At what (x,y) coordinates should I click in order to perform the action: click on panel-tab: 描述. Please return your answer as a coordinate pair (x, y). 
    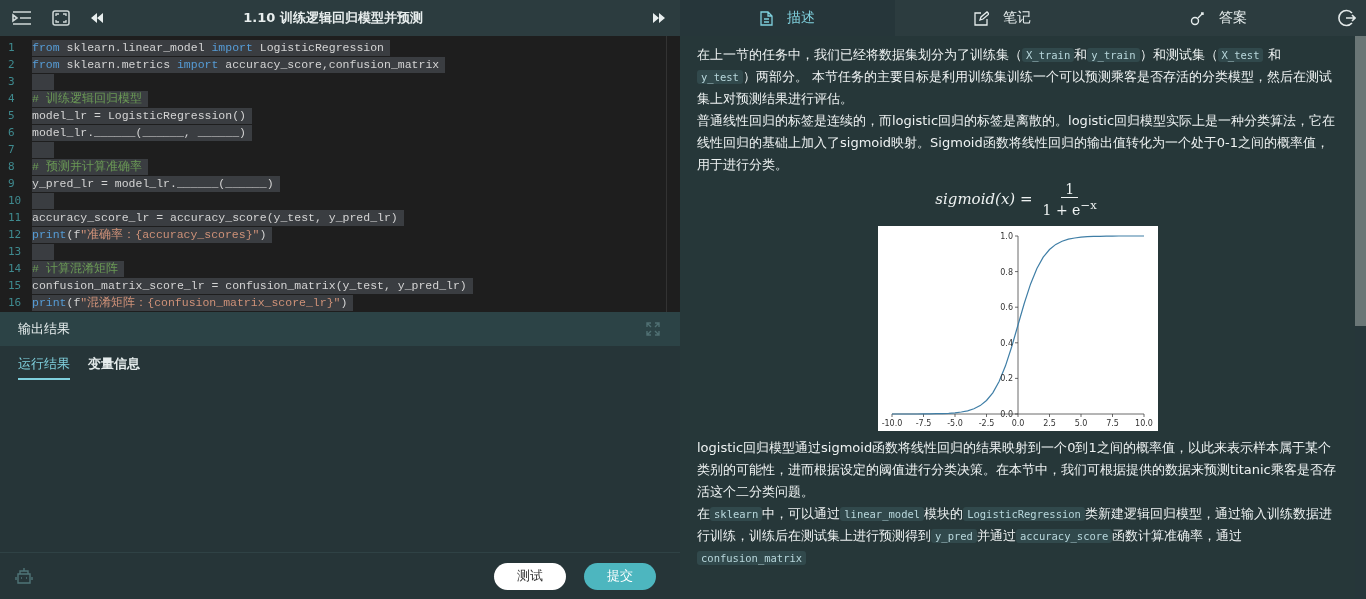
    Looking at the image, I should click on (788, 18).